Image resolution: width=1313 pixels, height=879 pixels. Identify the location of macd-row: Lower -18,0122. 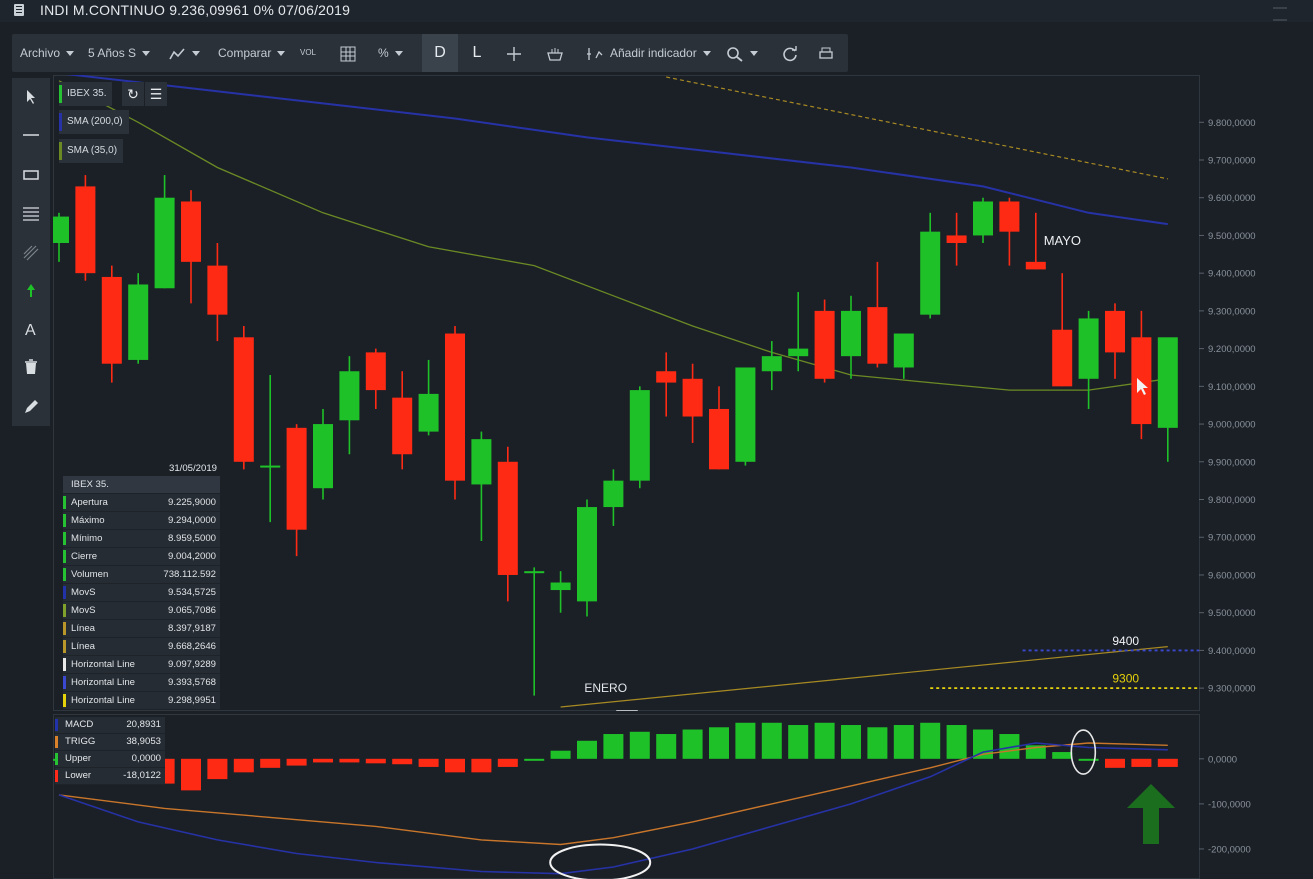
(110, 776).